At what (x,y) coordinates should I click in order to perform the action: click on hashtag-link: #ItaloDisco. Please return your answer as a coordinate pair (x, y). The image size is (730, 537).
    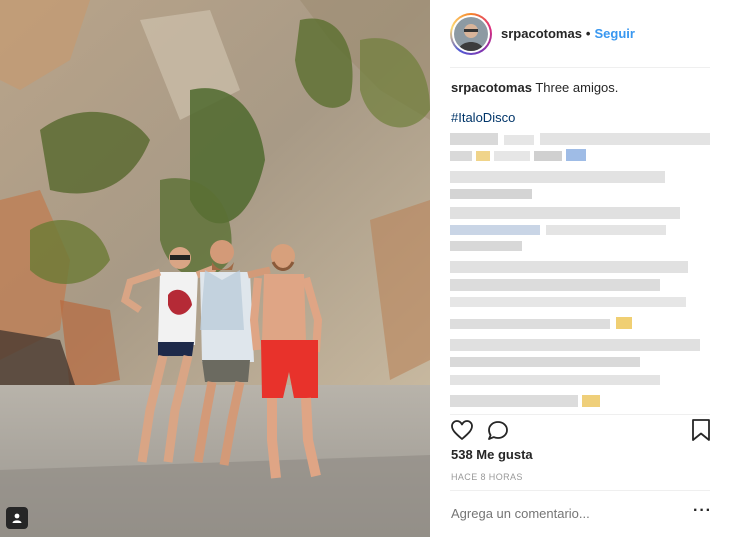
    Looking at the image, I should click on (483, 117).